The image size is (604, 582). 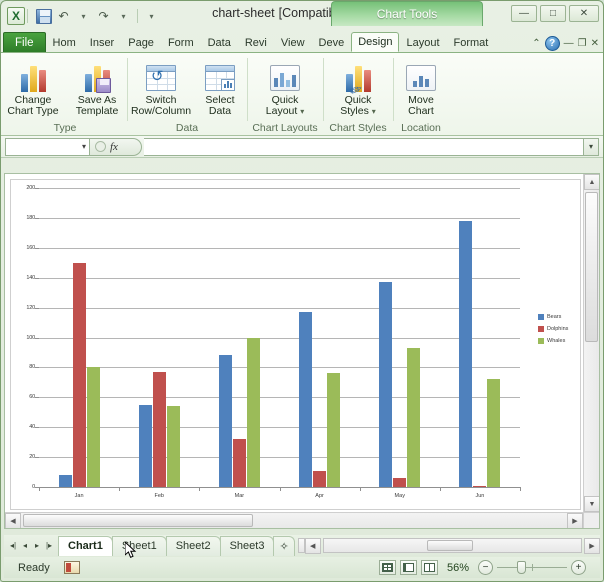 What do you see at coordinates (193, 545) in the screenshot?
I see `sheet-tab-sheet2: Sheet2` at bounding box center [193, 545].